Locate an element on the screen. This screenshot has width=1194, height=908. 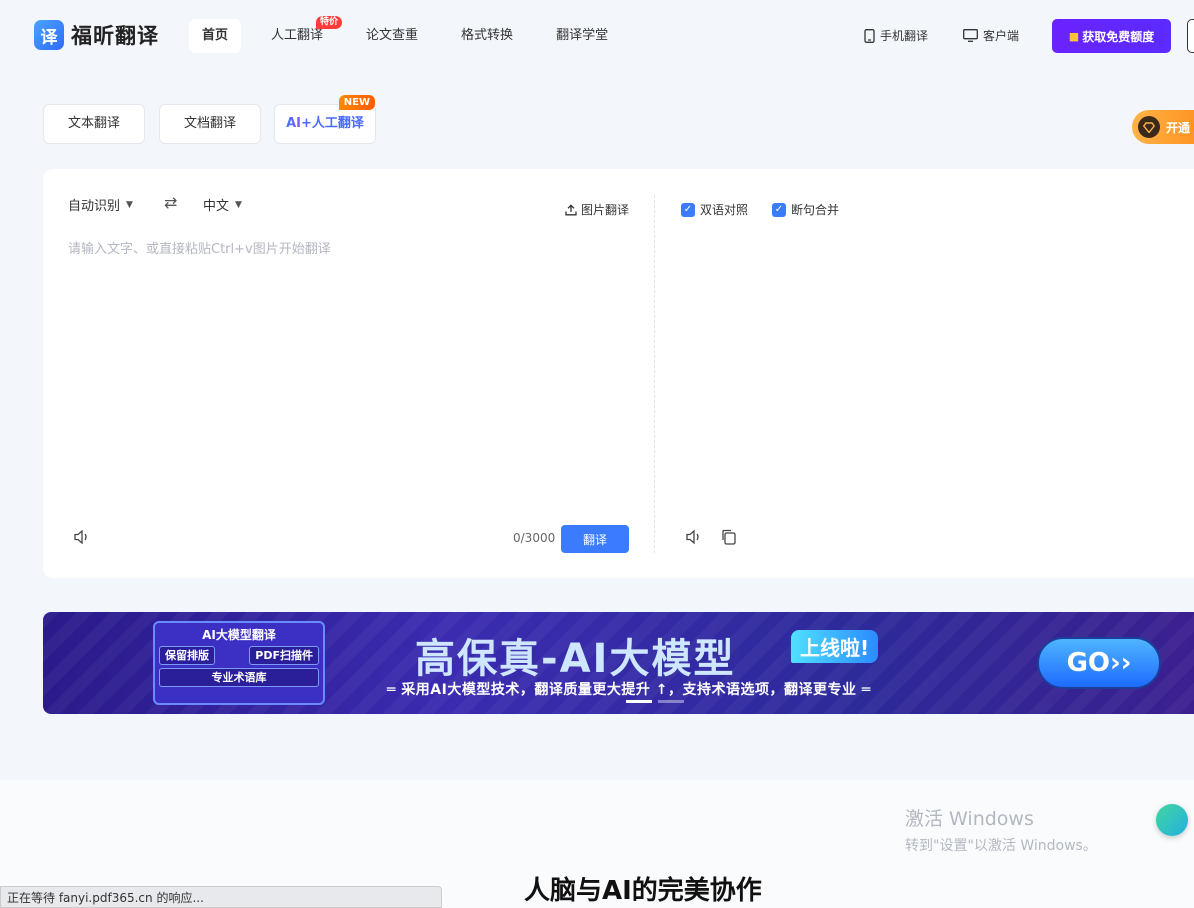
bilingual-checkbox: ✓ 双语对照 is located at coordinates (714, 209).